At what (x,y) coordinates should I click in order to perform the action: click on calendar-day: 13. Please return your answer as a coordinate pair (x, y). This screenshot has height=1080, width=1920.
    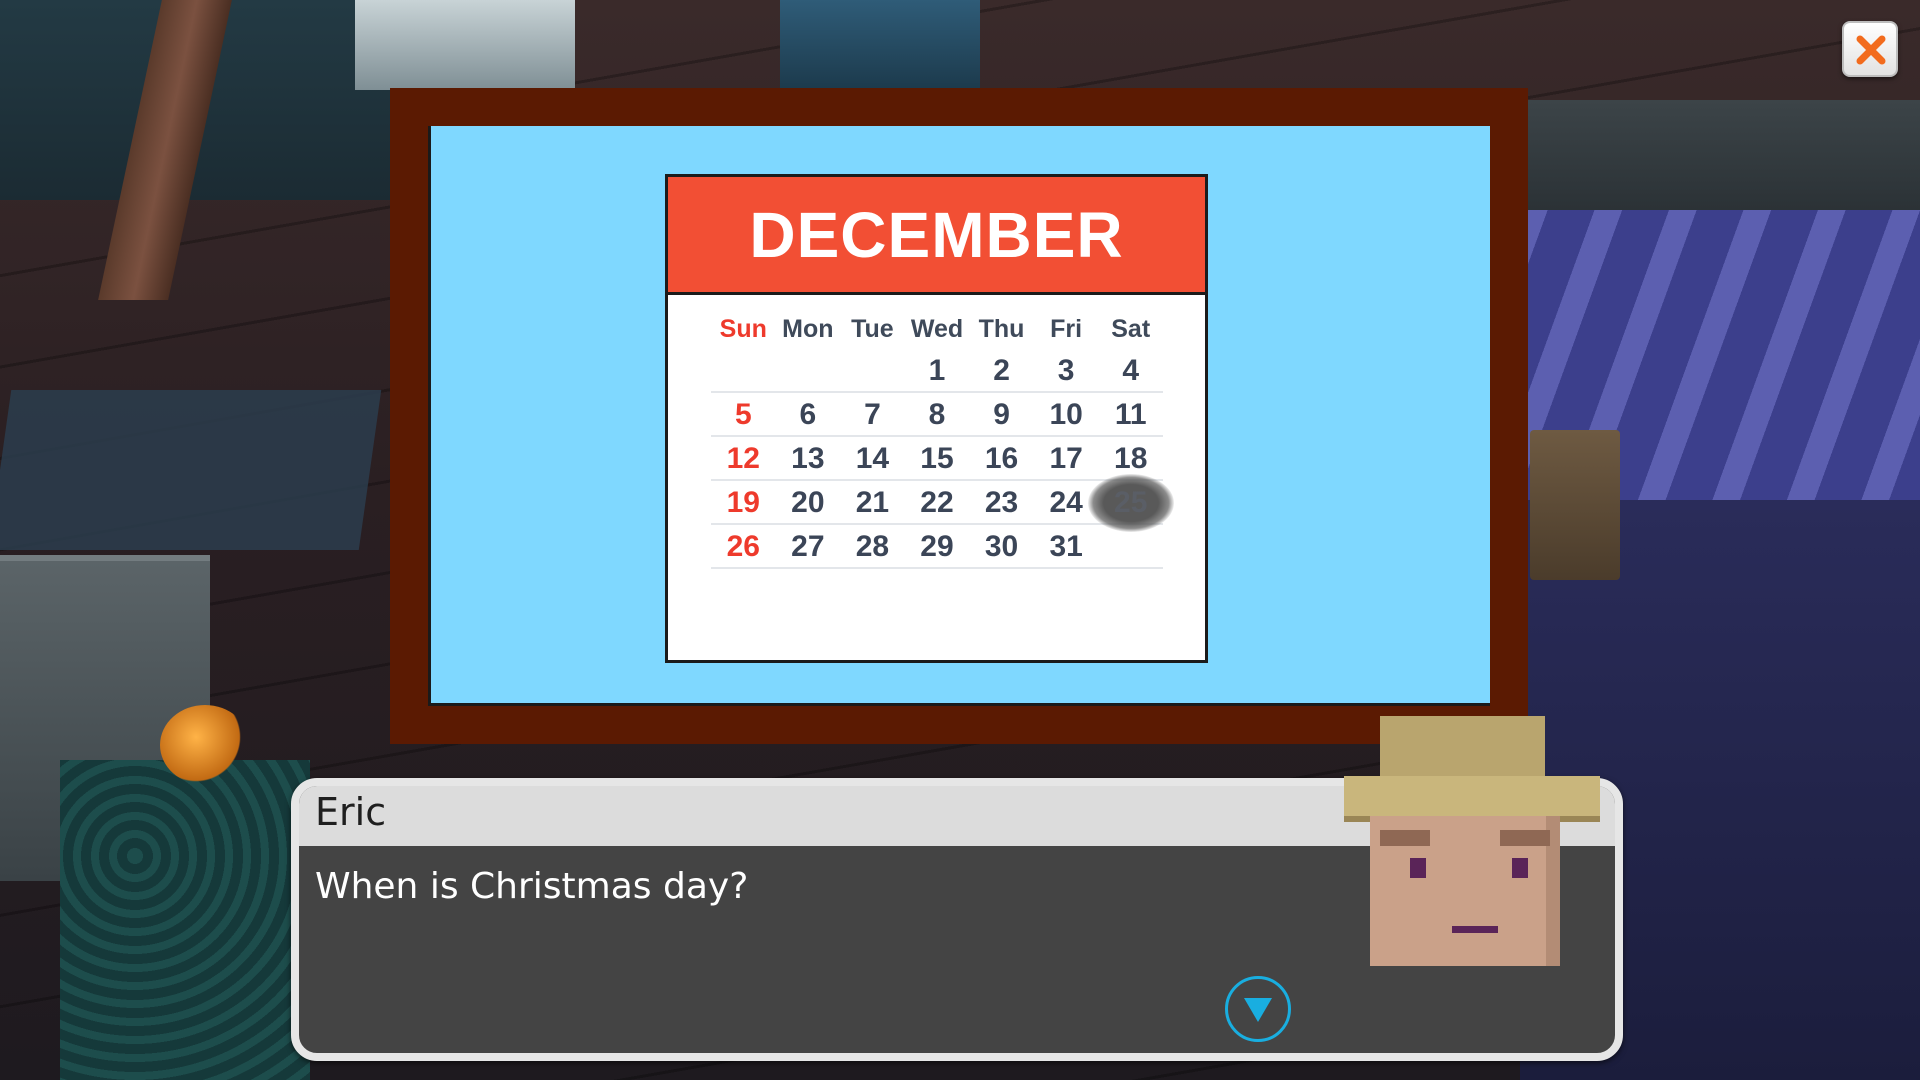
    Looking at the image, I should click on (808, 458).